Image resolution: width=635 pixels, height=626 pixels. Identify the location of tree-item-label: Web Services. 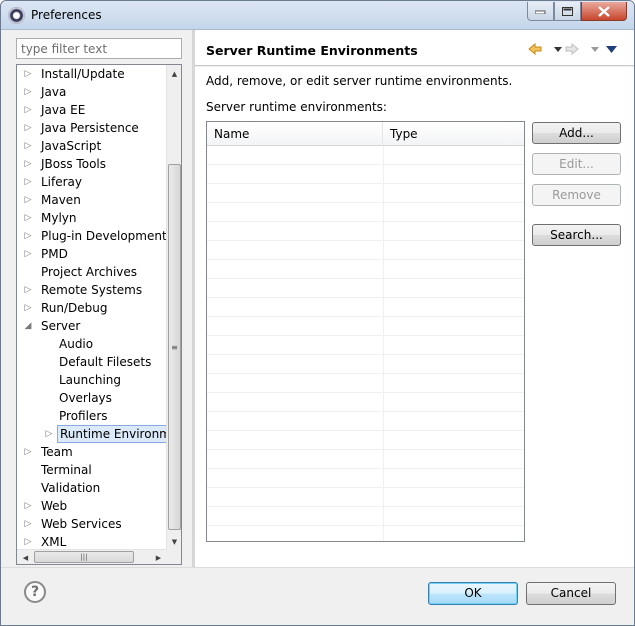
(81, 524).